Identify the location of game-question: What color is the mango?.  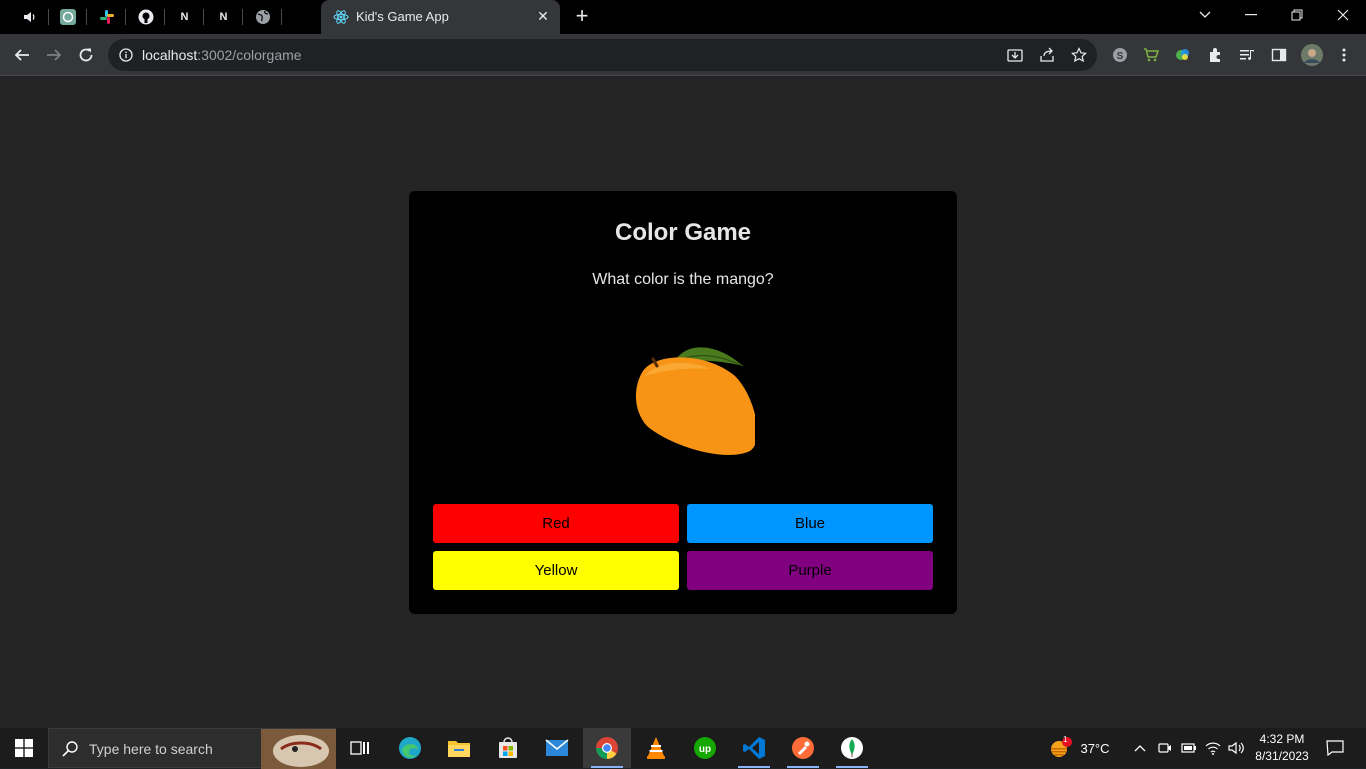
(683, 279).